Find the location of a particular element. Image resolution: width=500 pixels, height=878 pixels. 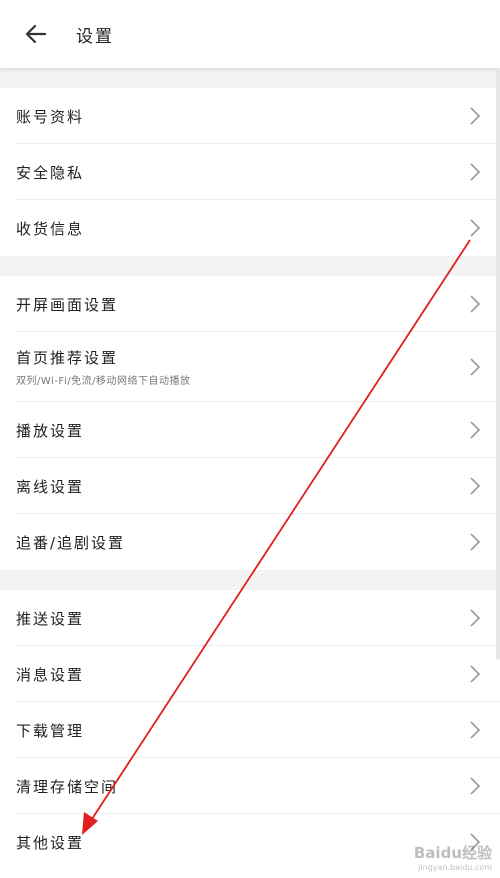

watermark: Baidu经验 jingyan.baidu.com is located at coordinates (453, 857).